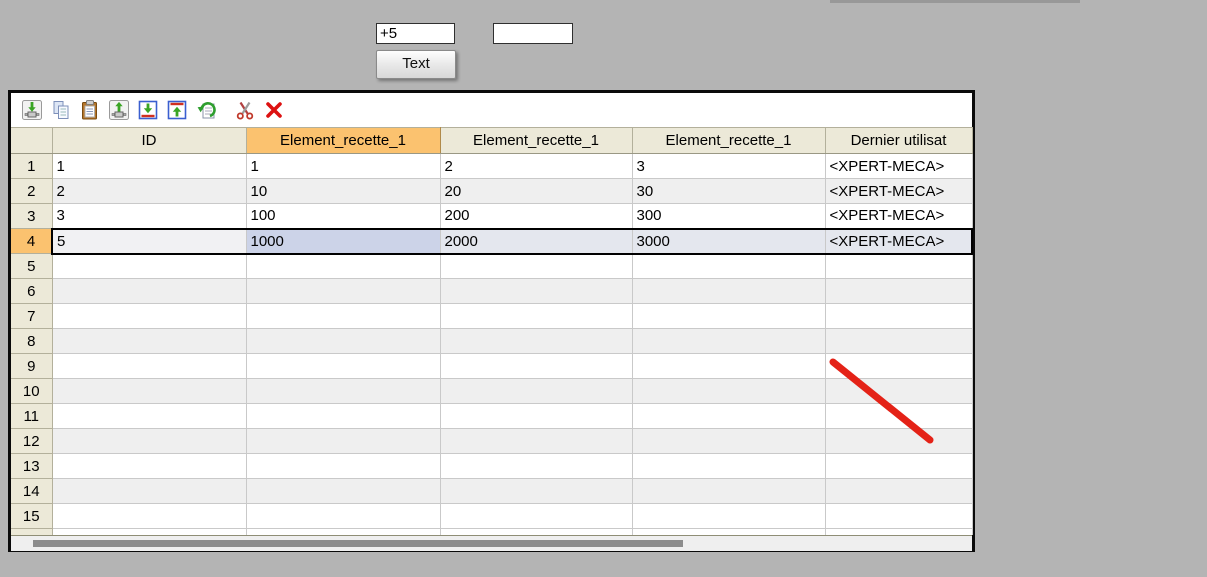 The height and width of the screenshot is (577, 1207). I want to click on grid-cell: 3000, so click(729, 241).